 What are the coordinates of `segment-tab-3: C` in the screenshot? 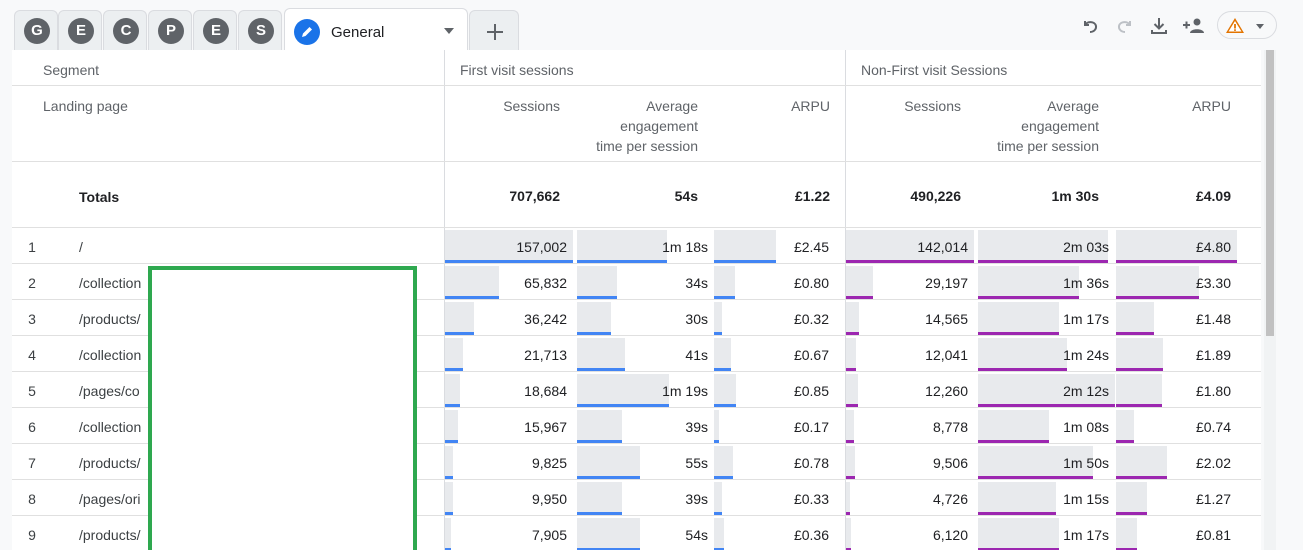 It's located at (125, 30).